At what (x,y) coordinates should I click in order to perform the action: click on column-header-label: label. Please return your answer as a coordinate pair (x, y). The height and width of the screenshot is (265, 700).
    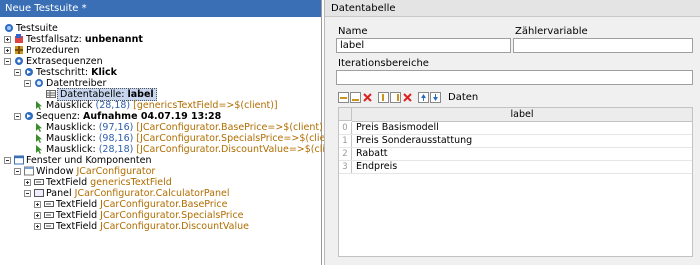
    Looking at the image, I should click on (522, 115).